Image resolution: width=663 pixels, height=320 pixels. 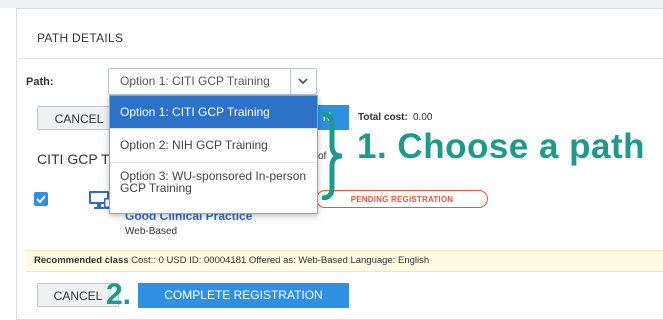 What do you see at coordinates (332, 156) in the screenshot?
I see `curly-brace` at bounding box center [332, 156].